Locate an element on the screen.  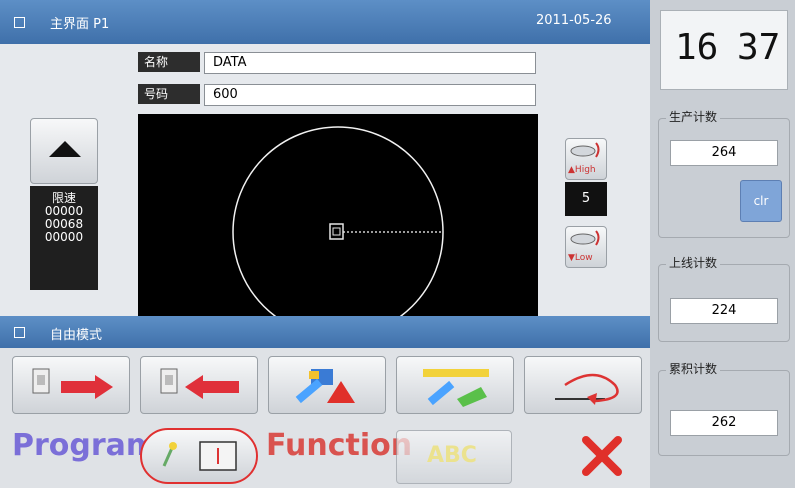
speed-low-label: ▼Low is located at coordinates (580, 258).